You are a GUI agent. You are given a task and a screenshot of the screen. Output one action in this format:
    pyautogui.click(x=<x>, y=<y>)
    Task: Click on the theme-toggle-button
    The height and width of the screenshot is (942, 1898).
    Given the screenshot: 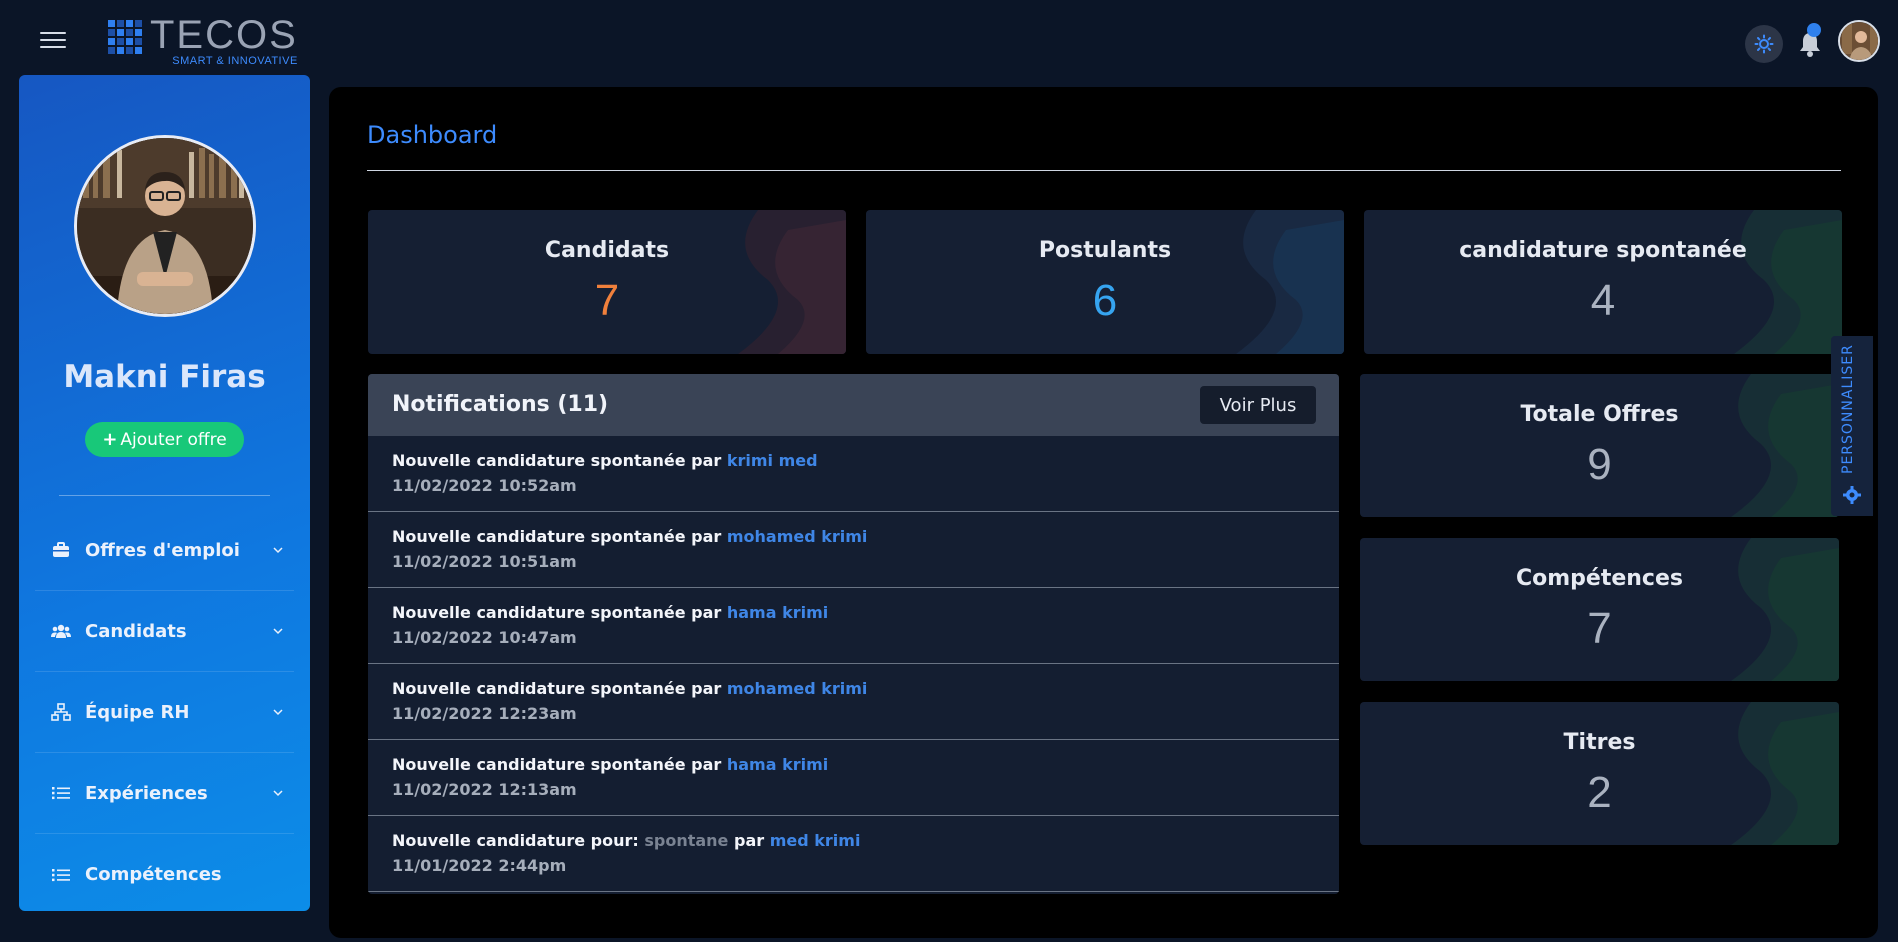 What is the action you would take?
    pyautogui.click(x=1764, y=44)
    